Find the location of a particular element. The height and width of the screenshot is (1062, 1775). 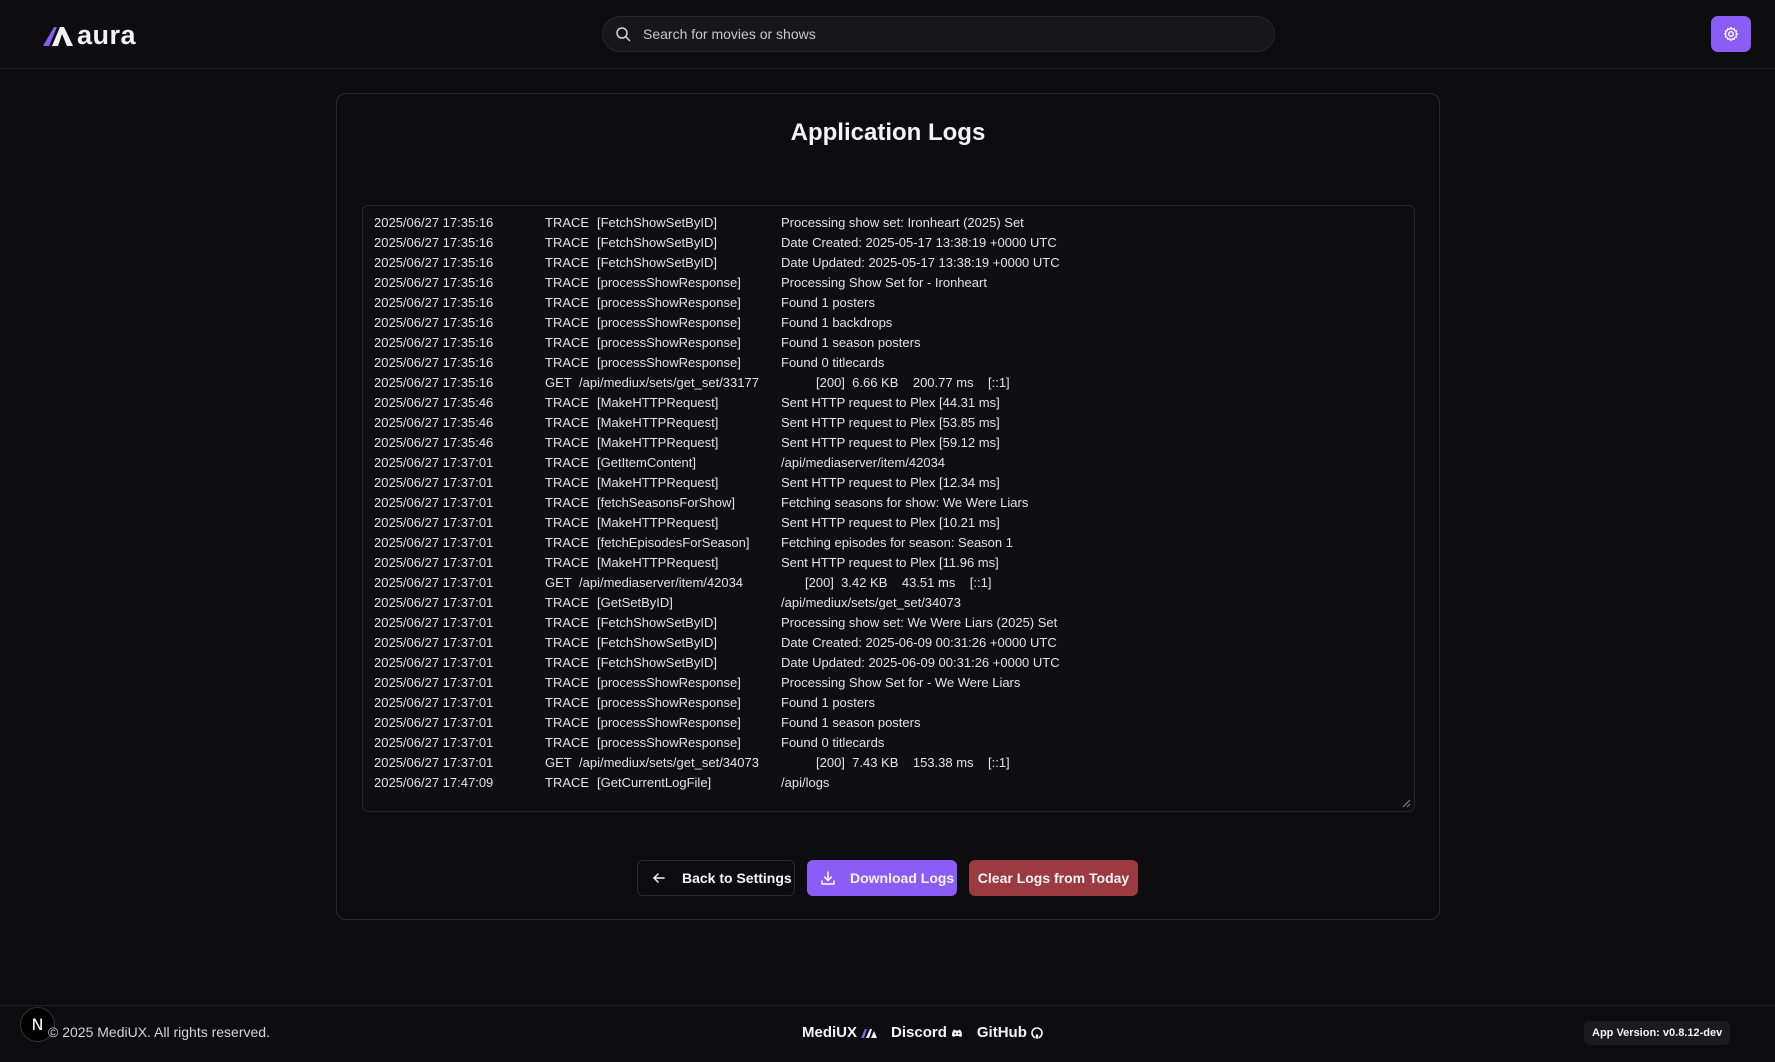

download-logs-button: Download Logs is located at coordinates (882, 878).